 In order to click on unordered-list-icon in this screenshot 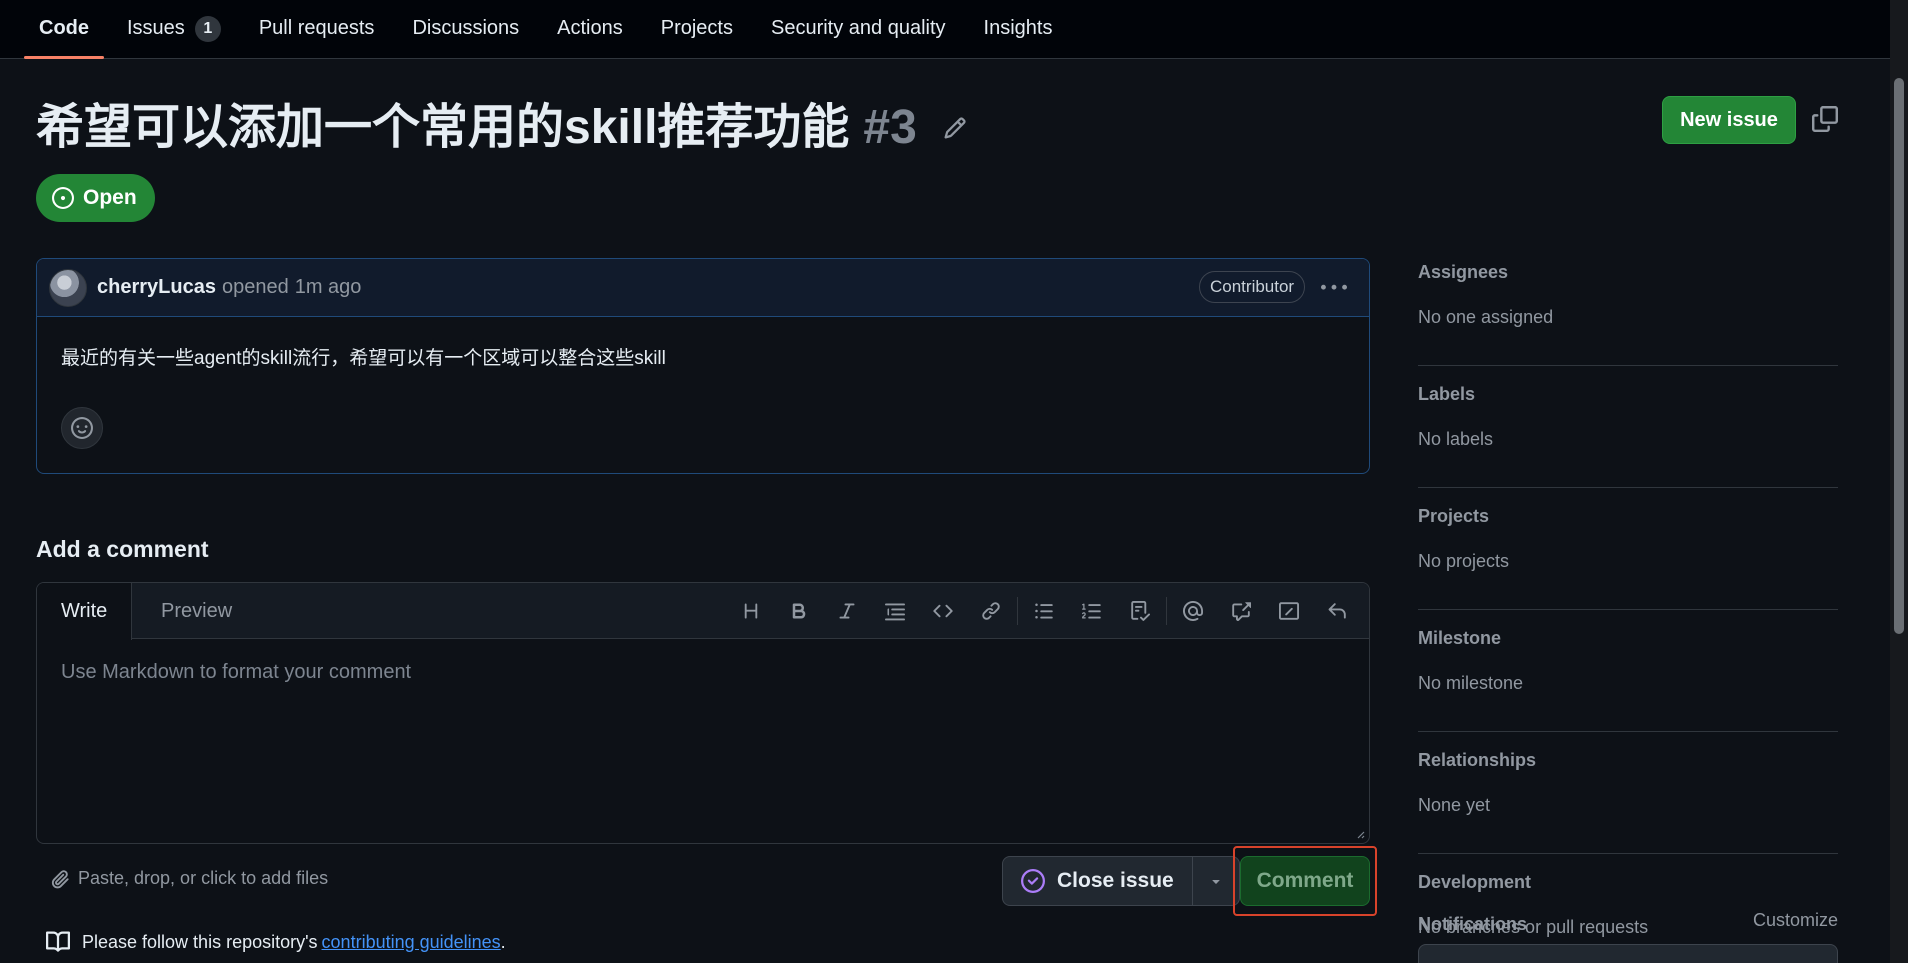, I will do `click(1044, 611)`.